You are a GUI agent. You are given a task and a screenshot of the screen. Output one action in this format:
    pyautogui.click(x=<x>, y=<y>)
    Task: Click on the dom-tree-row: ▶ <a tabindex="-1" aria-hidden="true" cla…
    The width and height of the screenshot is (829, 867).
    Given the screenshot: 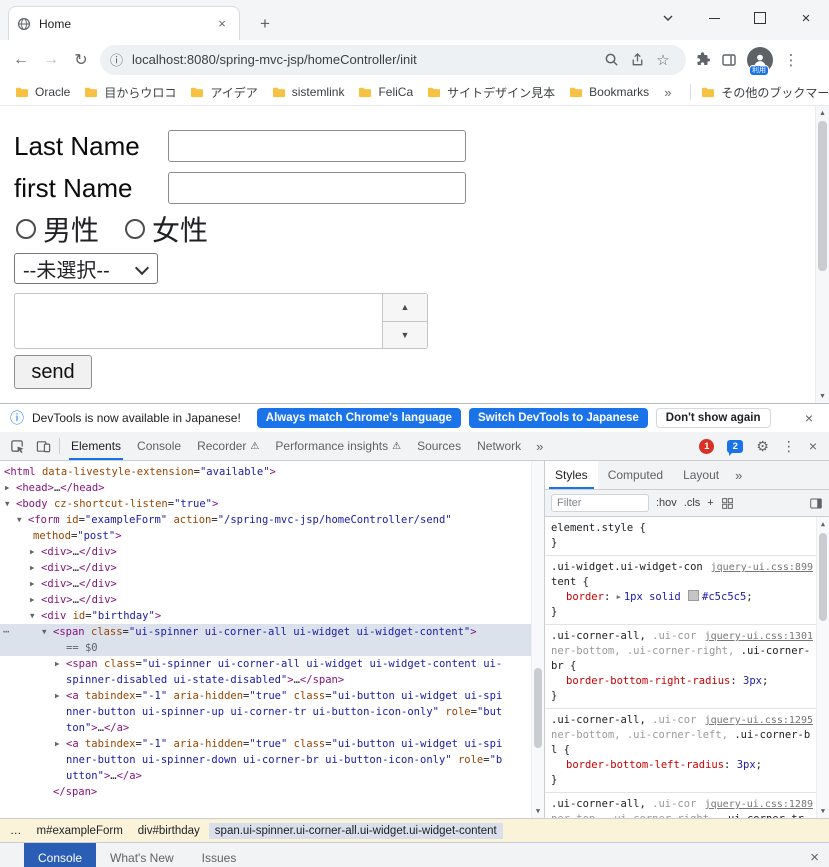 What is the action you would take?
    pyautogui.click(x=272, y=744)
    